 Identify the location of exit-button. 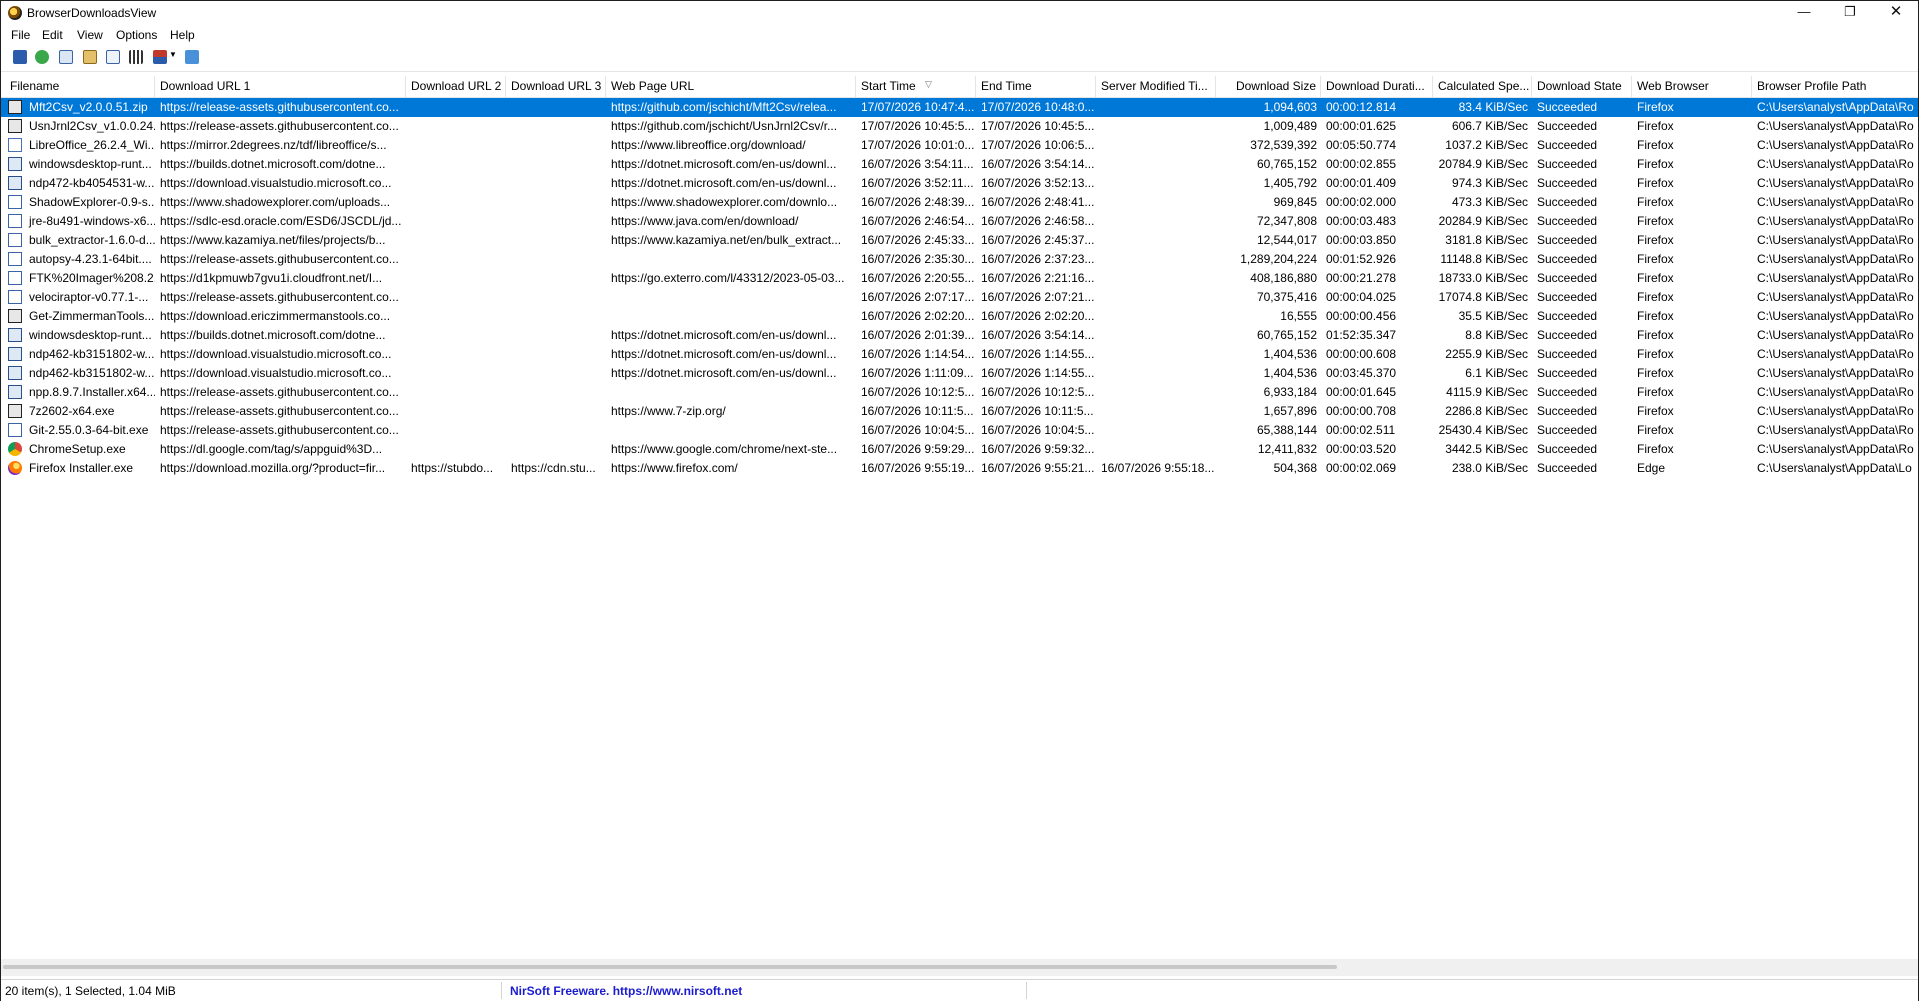
(192, 57).